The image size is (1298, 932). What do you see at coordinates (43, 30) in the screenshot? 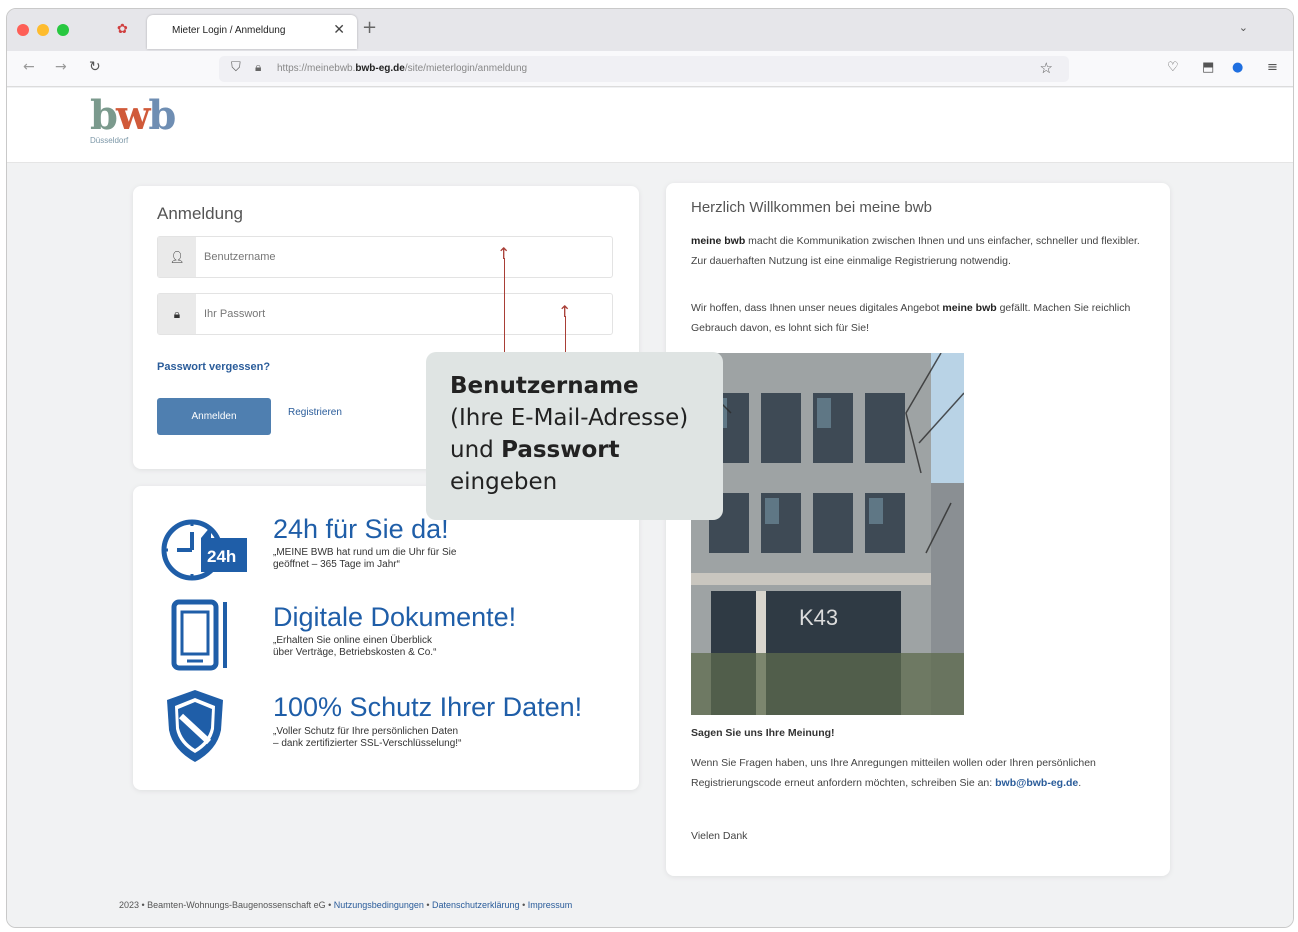
I see `minimize-window-button` at bounding box center [43, 30].